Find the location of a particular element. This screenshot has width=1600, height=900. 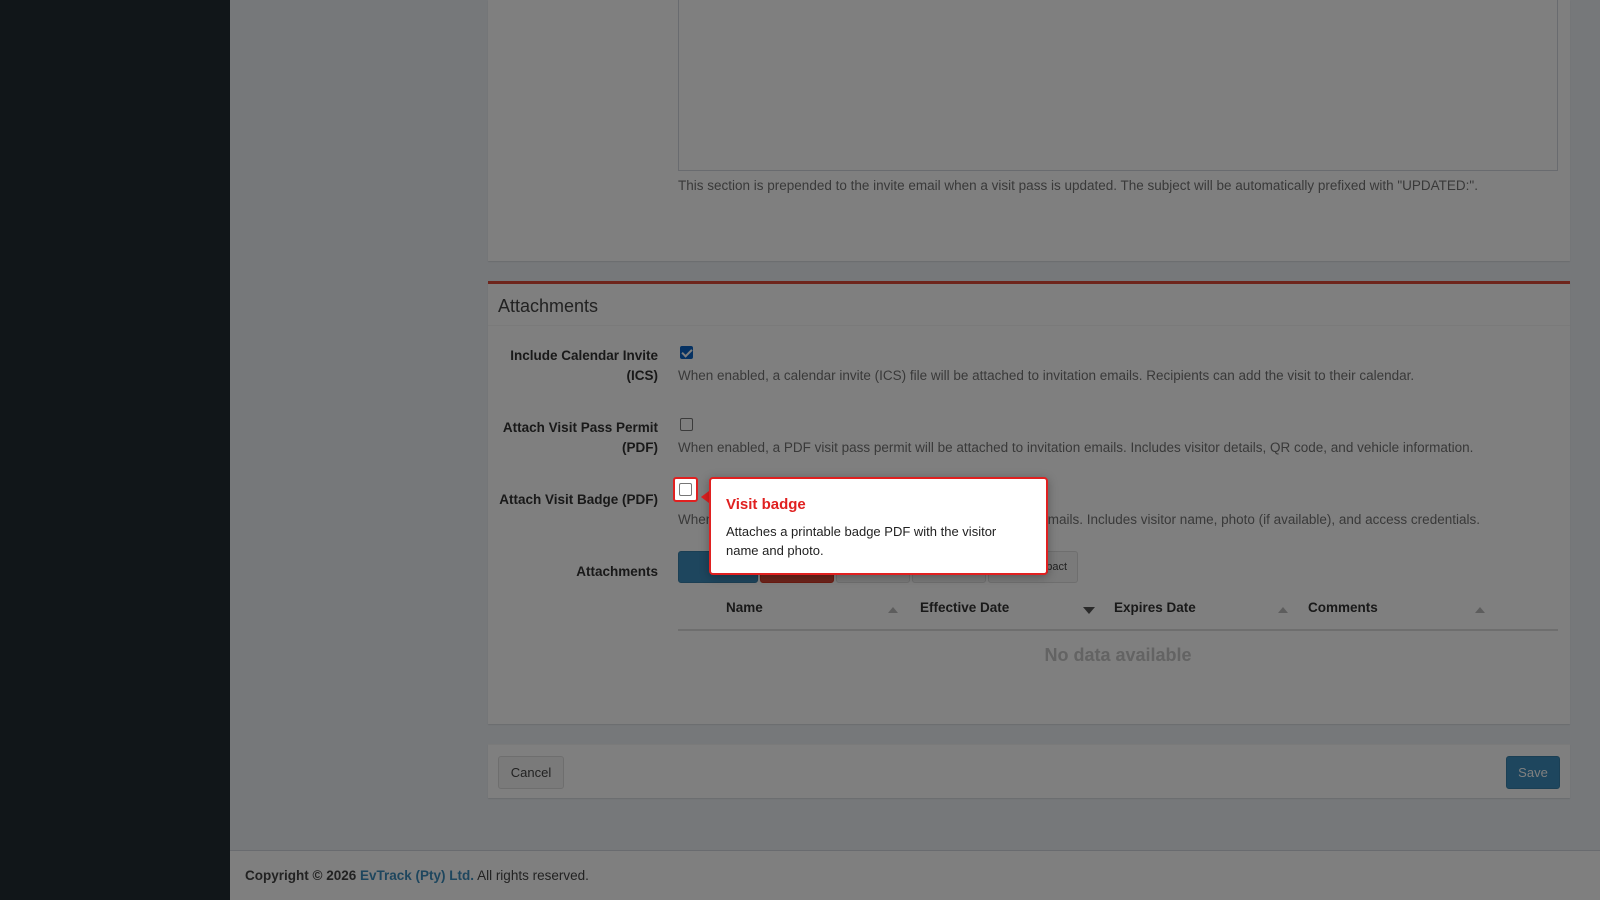

visit-badge-checkbox is located at coordinates (685, 489).